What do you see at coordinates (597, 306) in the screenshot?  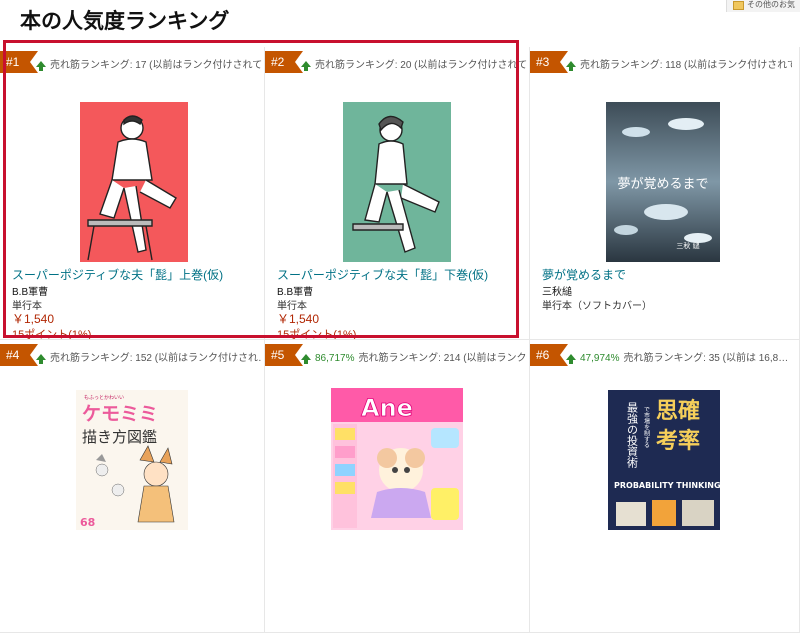 I see `format-label: 単行本（ソフトカバー）` at bounding box center [597, 306].